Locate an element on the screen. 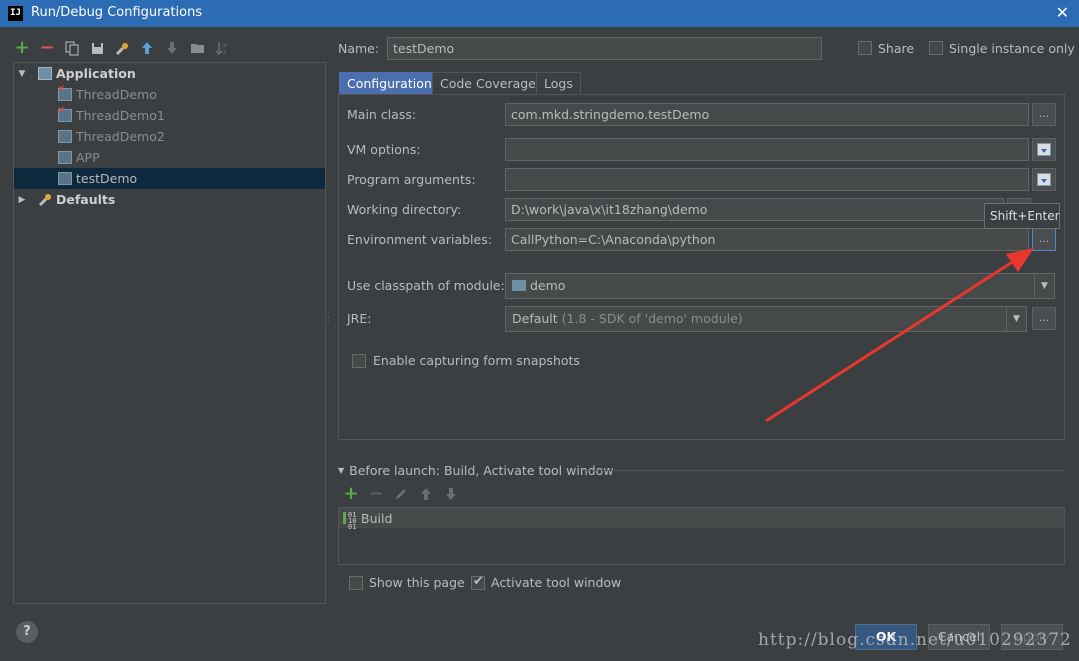  tree-node-defaults: ▶ Defaults is located at coordinates (169, 199).